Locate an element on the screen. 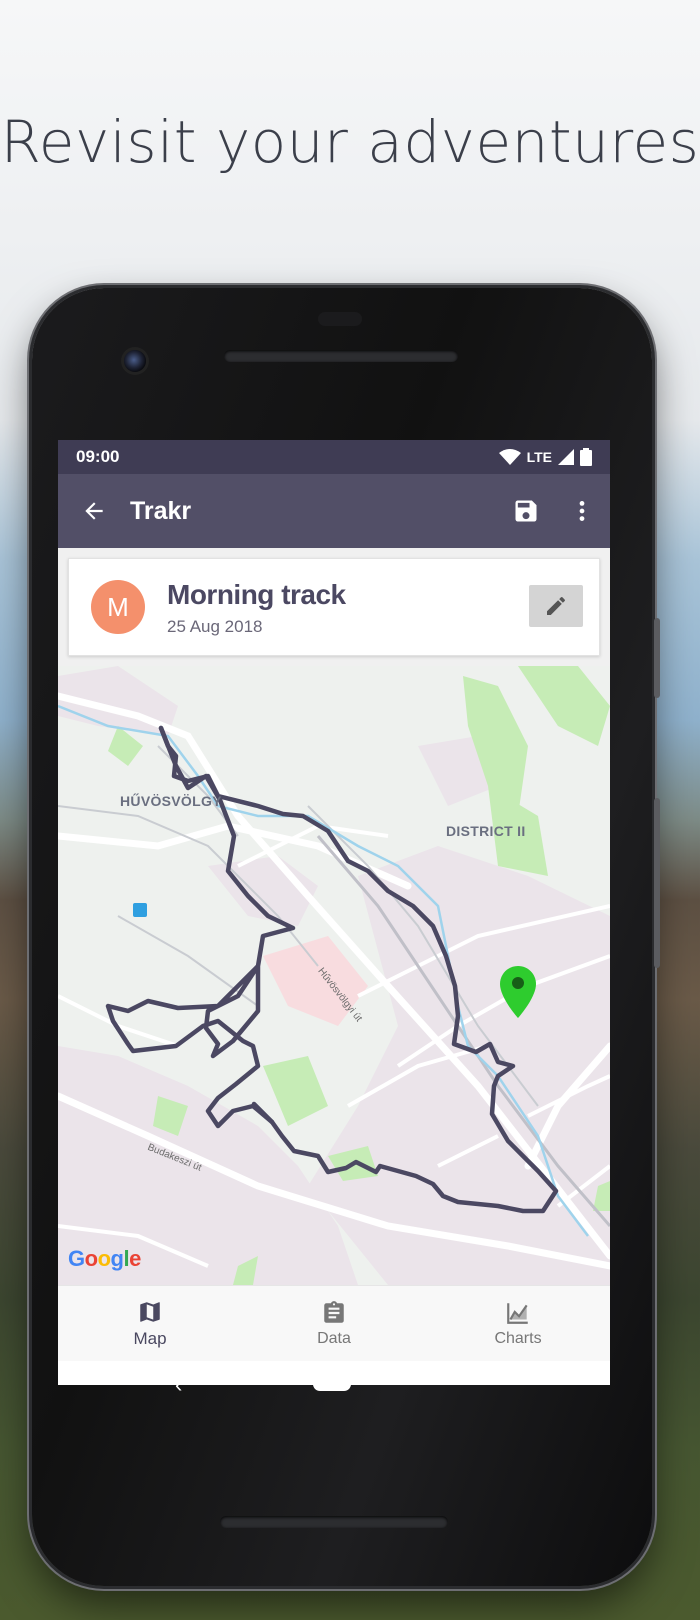 This screenshot has width=700, height=1620. clipboard-icon is located at coordinates (334, 1311).